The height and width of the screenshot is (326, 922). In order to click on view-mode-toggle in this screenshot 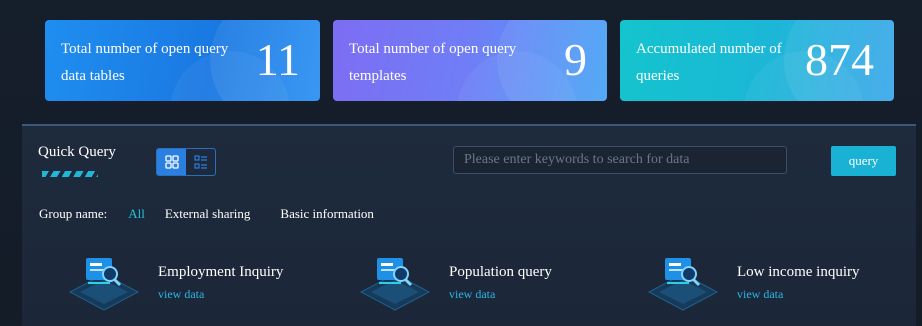, I will do `click(186, 162)`.